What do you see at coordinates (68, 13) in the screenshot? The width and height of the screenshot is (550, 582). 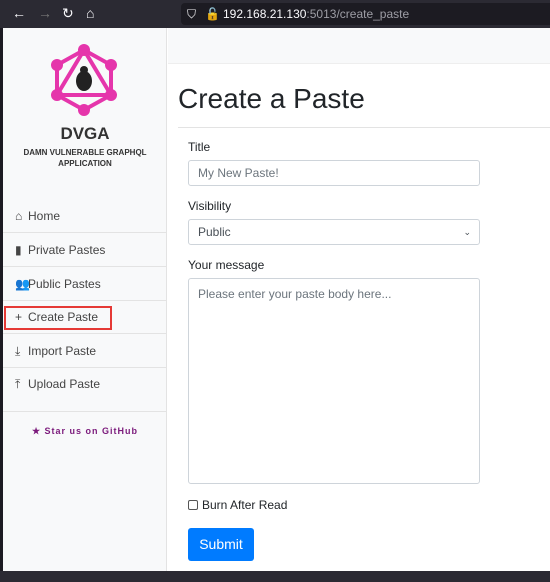 I see `reload-icon: ↻` at bounding box center [68, 13].